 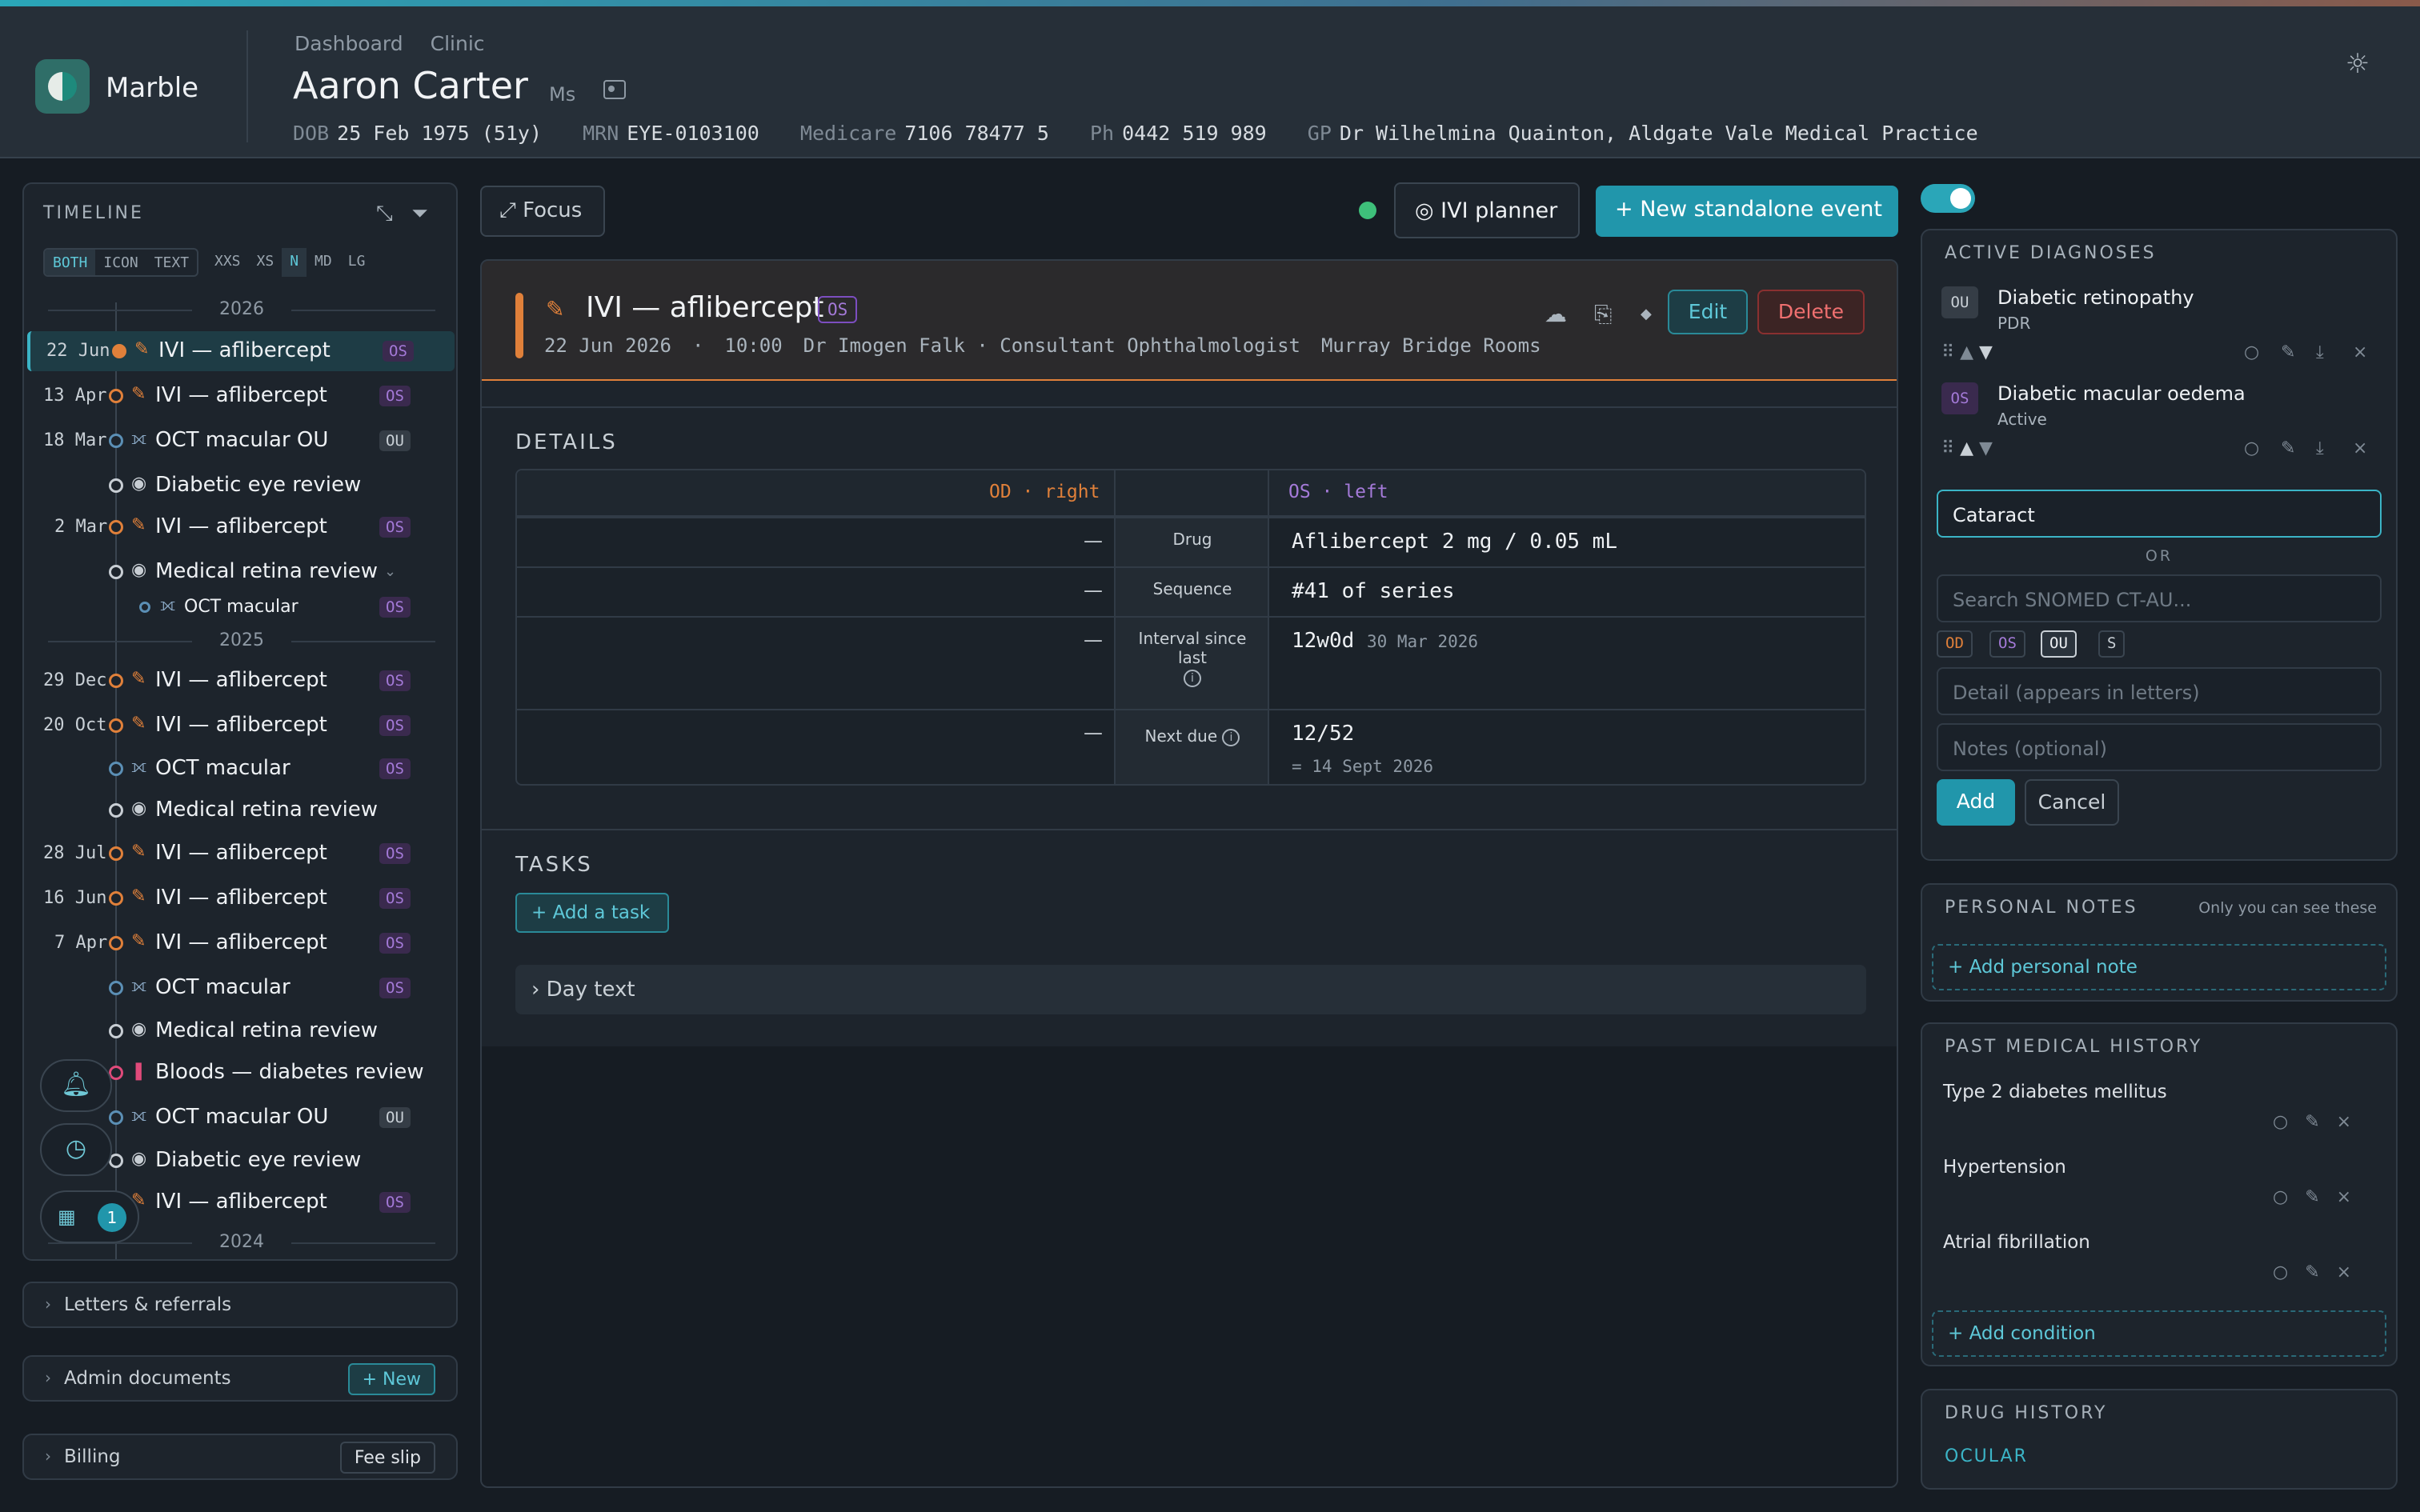 What do you see at coordinates (241, 898) in the screenshot?
I see `timeline-item: 16 Jun ✎ IVI — aflibercept OS` at bounding box center [241, 898].